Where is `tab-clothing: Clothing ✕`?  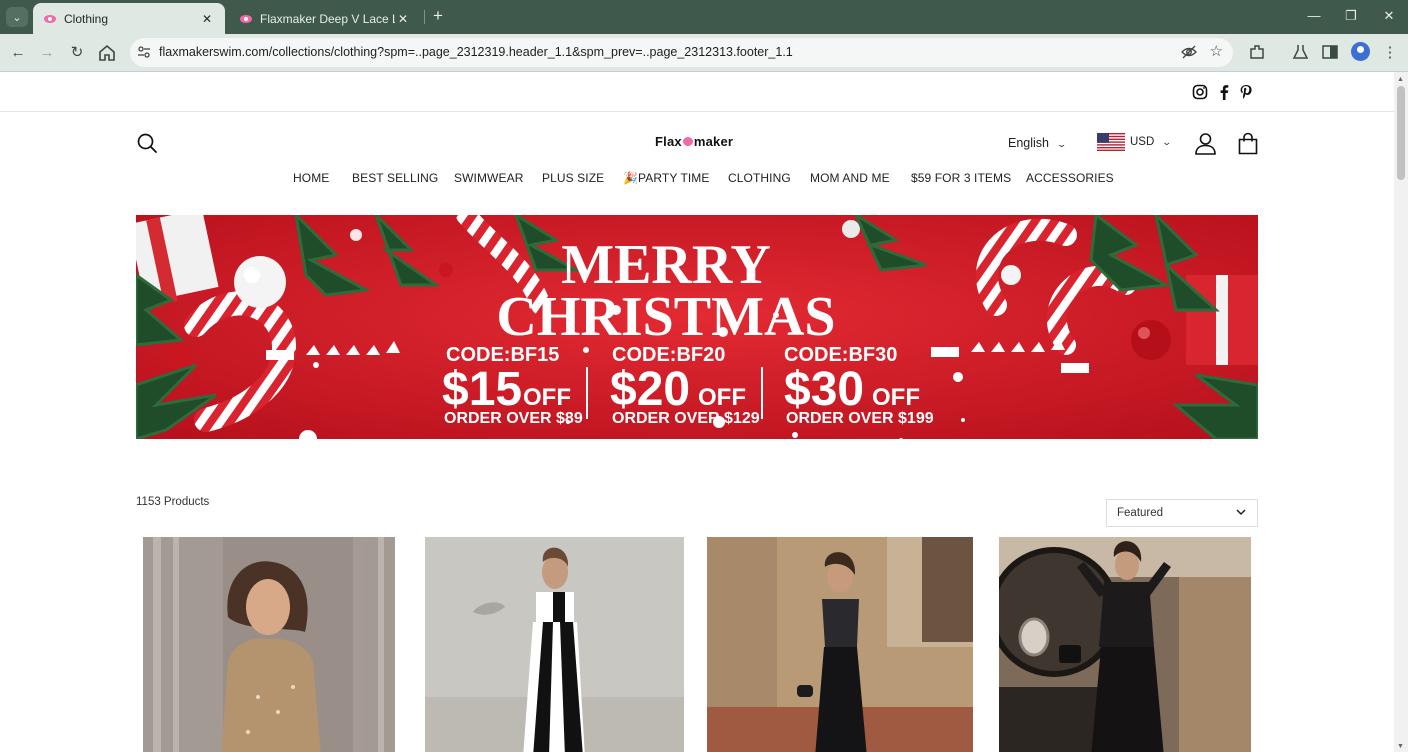 tab-clothing: Clothing ✕ is located at coordinates (129, 18).